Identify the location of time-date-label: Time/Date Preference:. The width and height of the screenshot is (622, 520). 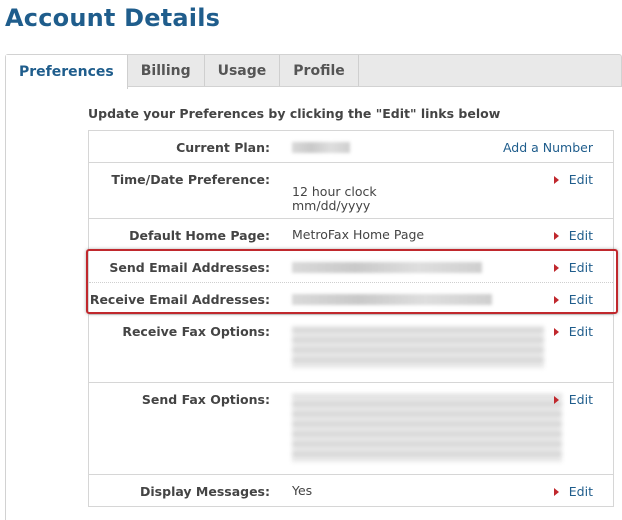
(190, 179).